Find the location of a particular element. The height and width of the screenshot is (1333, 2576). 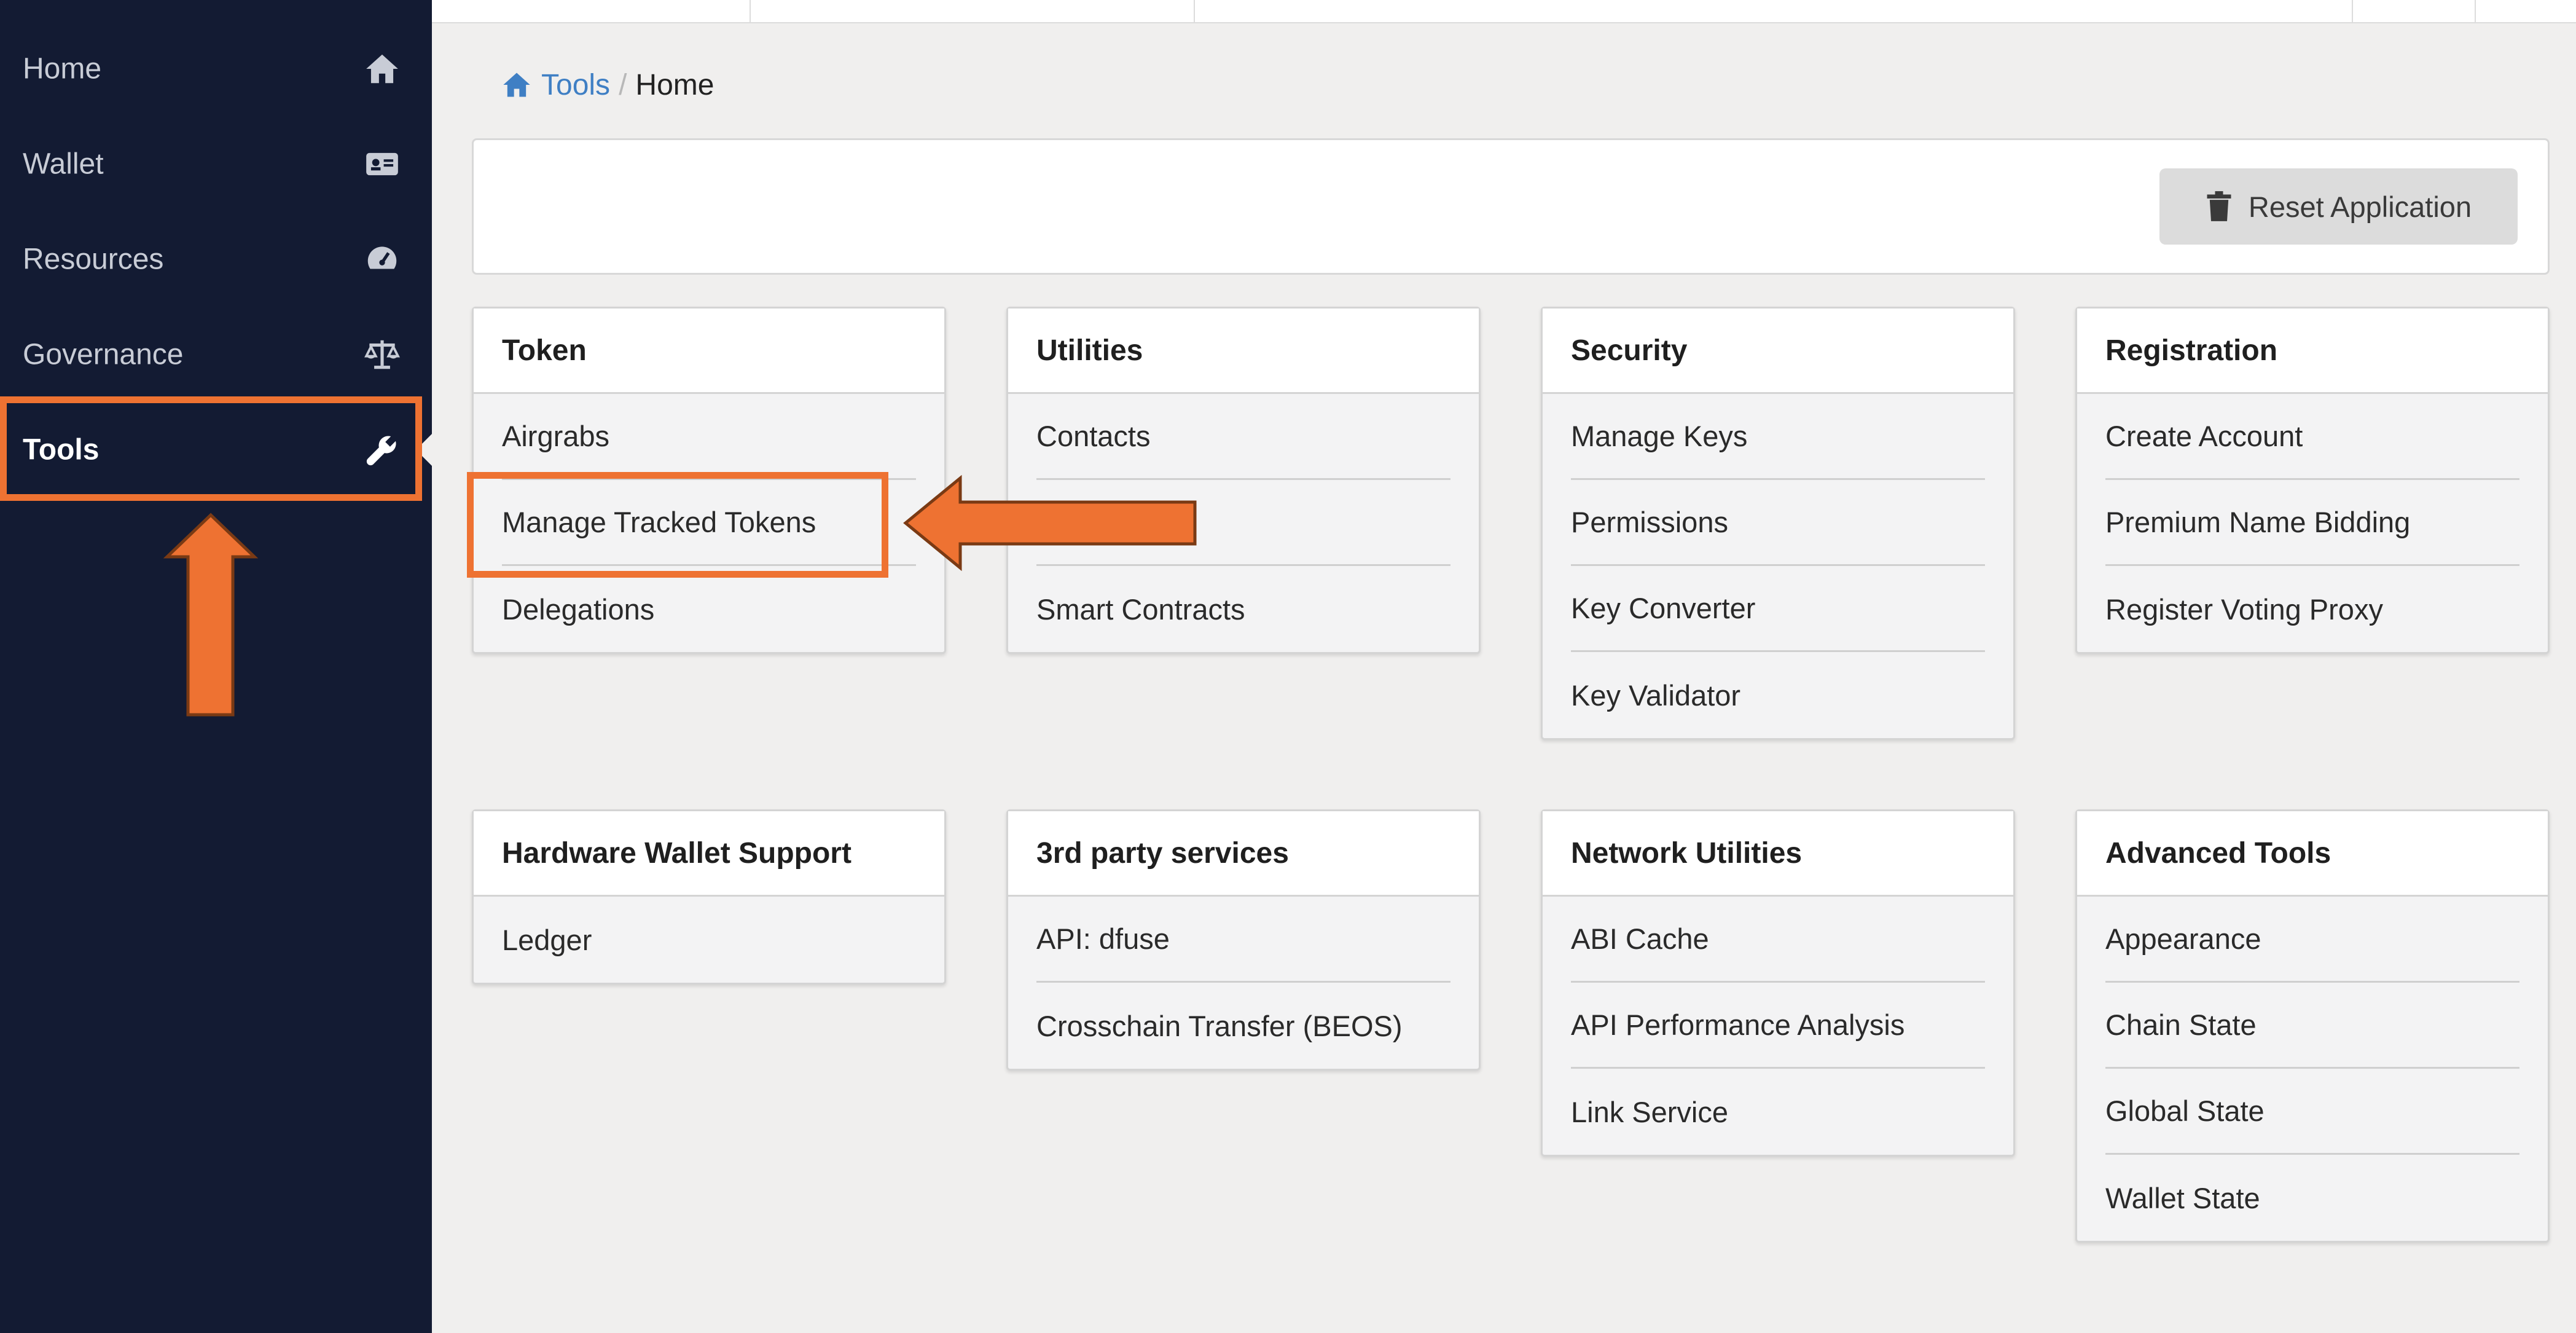

annotation-up-arrow is located at coordinates (211, 615).